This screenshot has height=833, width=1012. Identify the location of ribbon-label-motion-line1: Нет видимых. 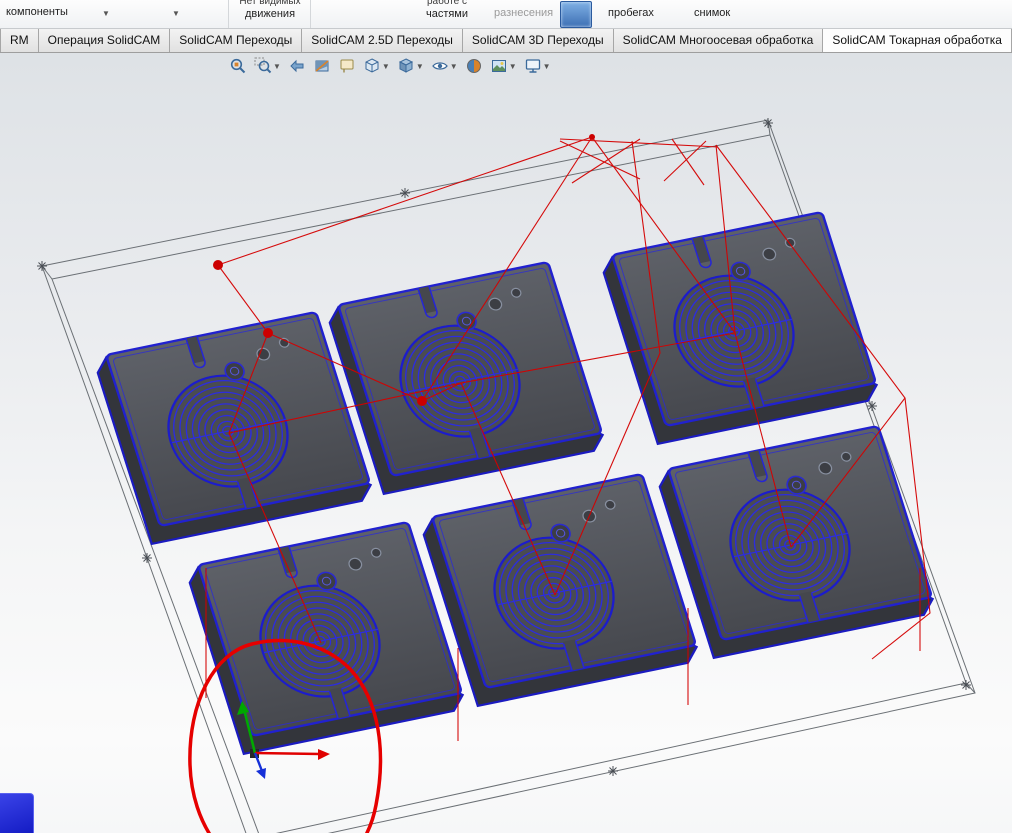
(270, 4).